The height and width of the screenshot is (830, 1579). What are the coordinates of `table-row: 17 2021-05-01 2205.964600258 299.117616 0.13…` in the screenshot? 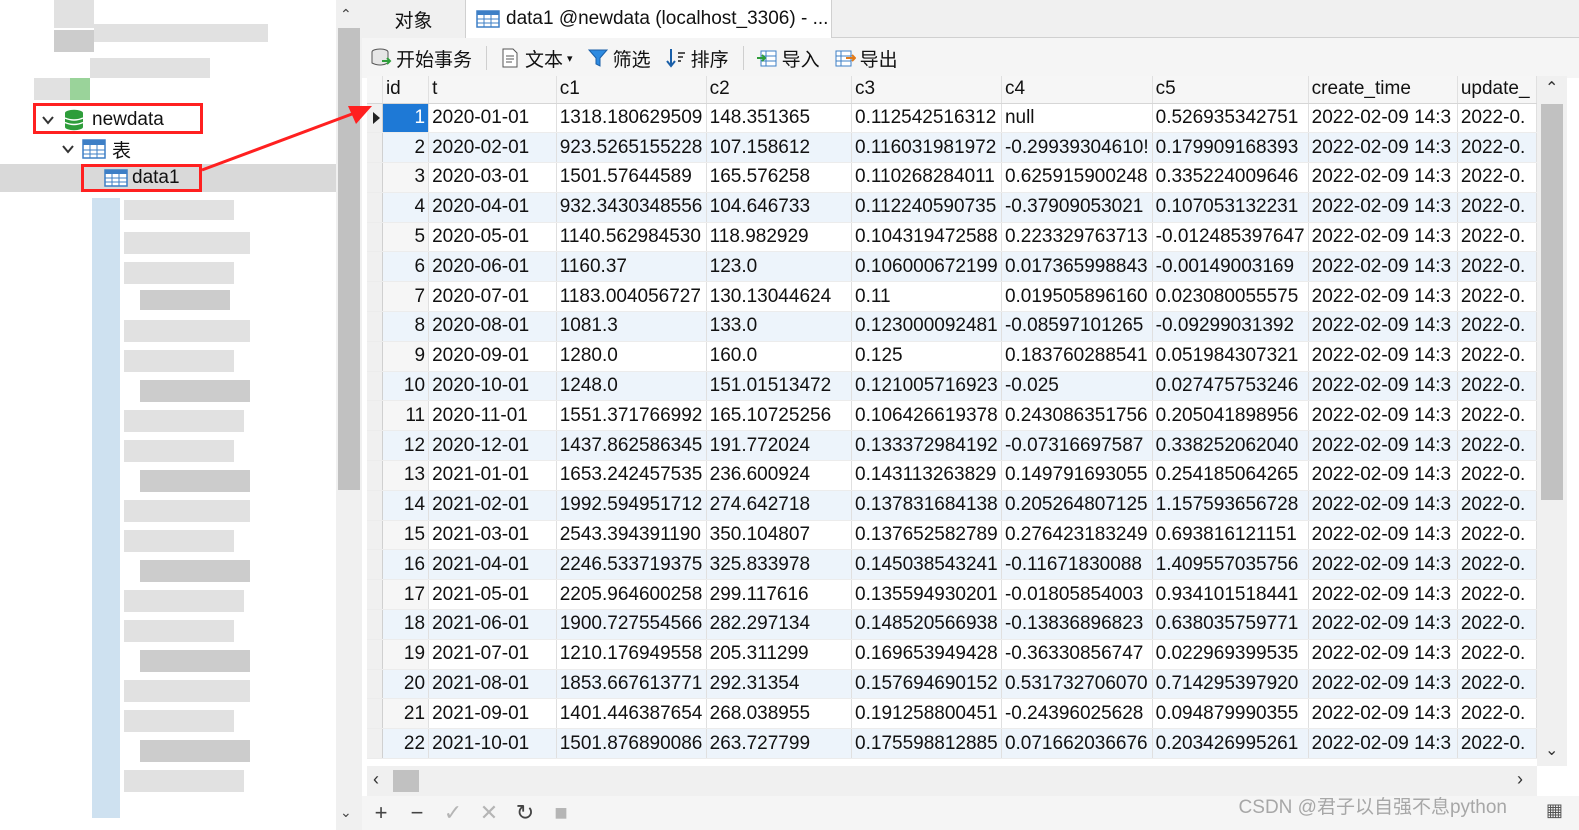 It's located at (952, 595).